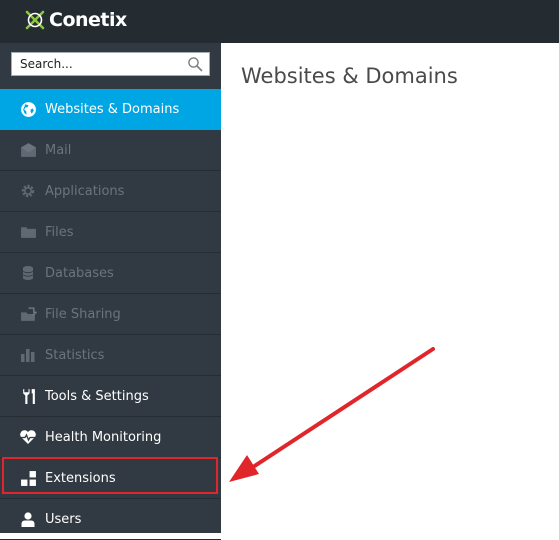 This screenshot has width=559, height=540. I want to click on sidebar-item-label: Statistics, so click(75, 355).